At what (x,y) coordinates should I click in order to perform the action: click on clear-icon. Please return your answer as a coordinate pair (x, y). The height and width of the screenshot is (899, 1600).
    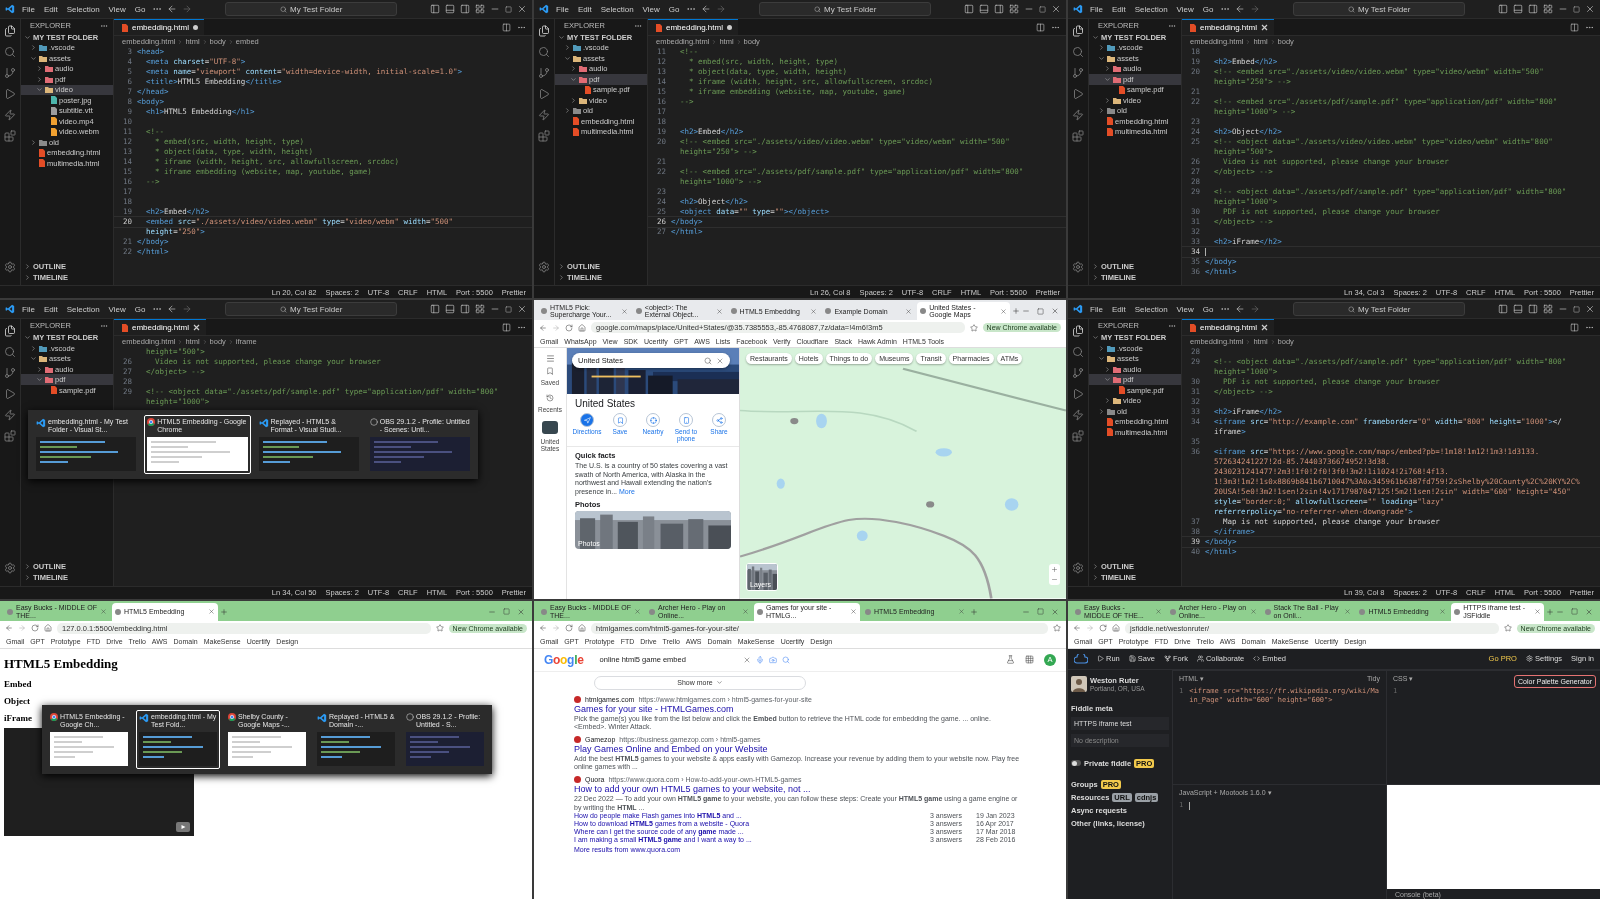
    Looking at the image, I should click on (746, 659).